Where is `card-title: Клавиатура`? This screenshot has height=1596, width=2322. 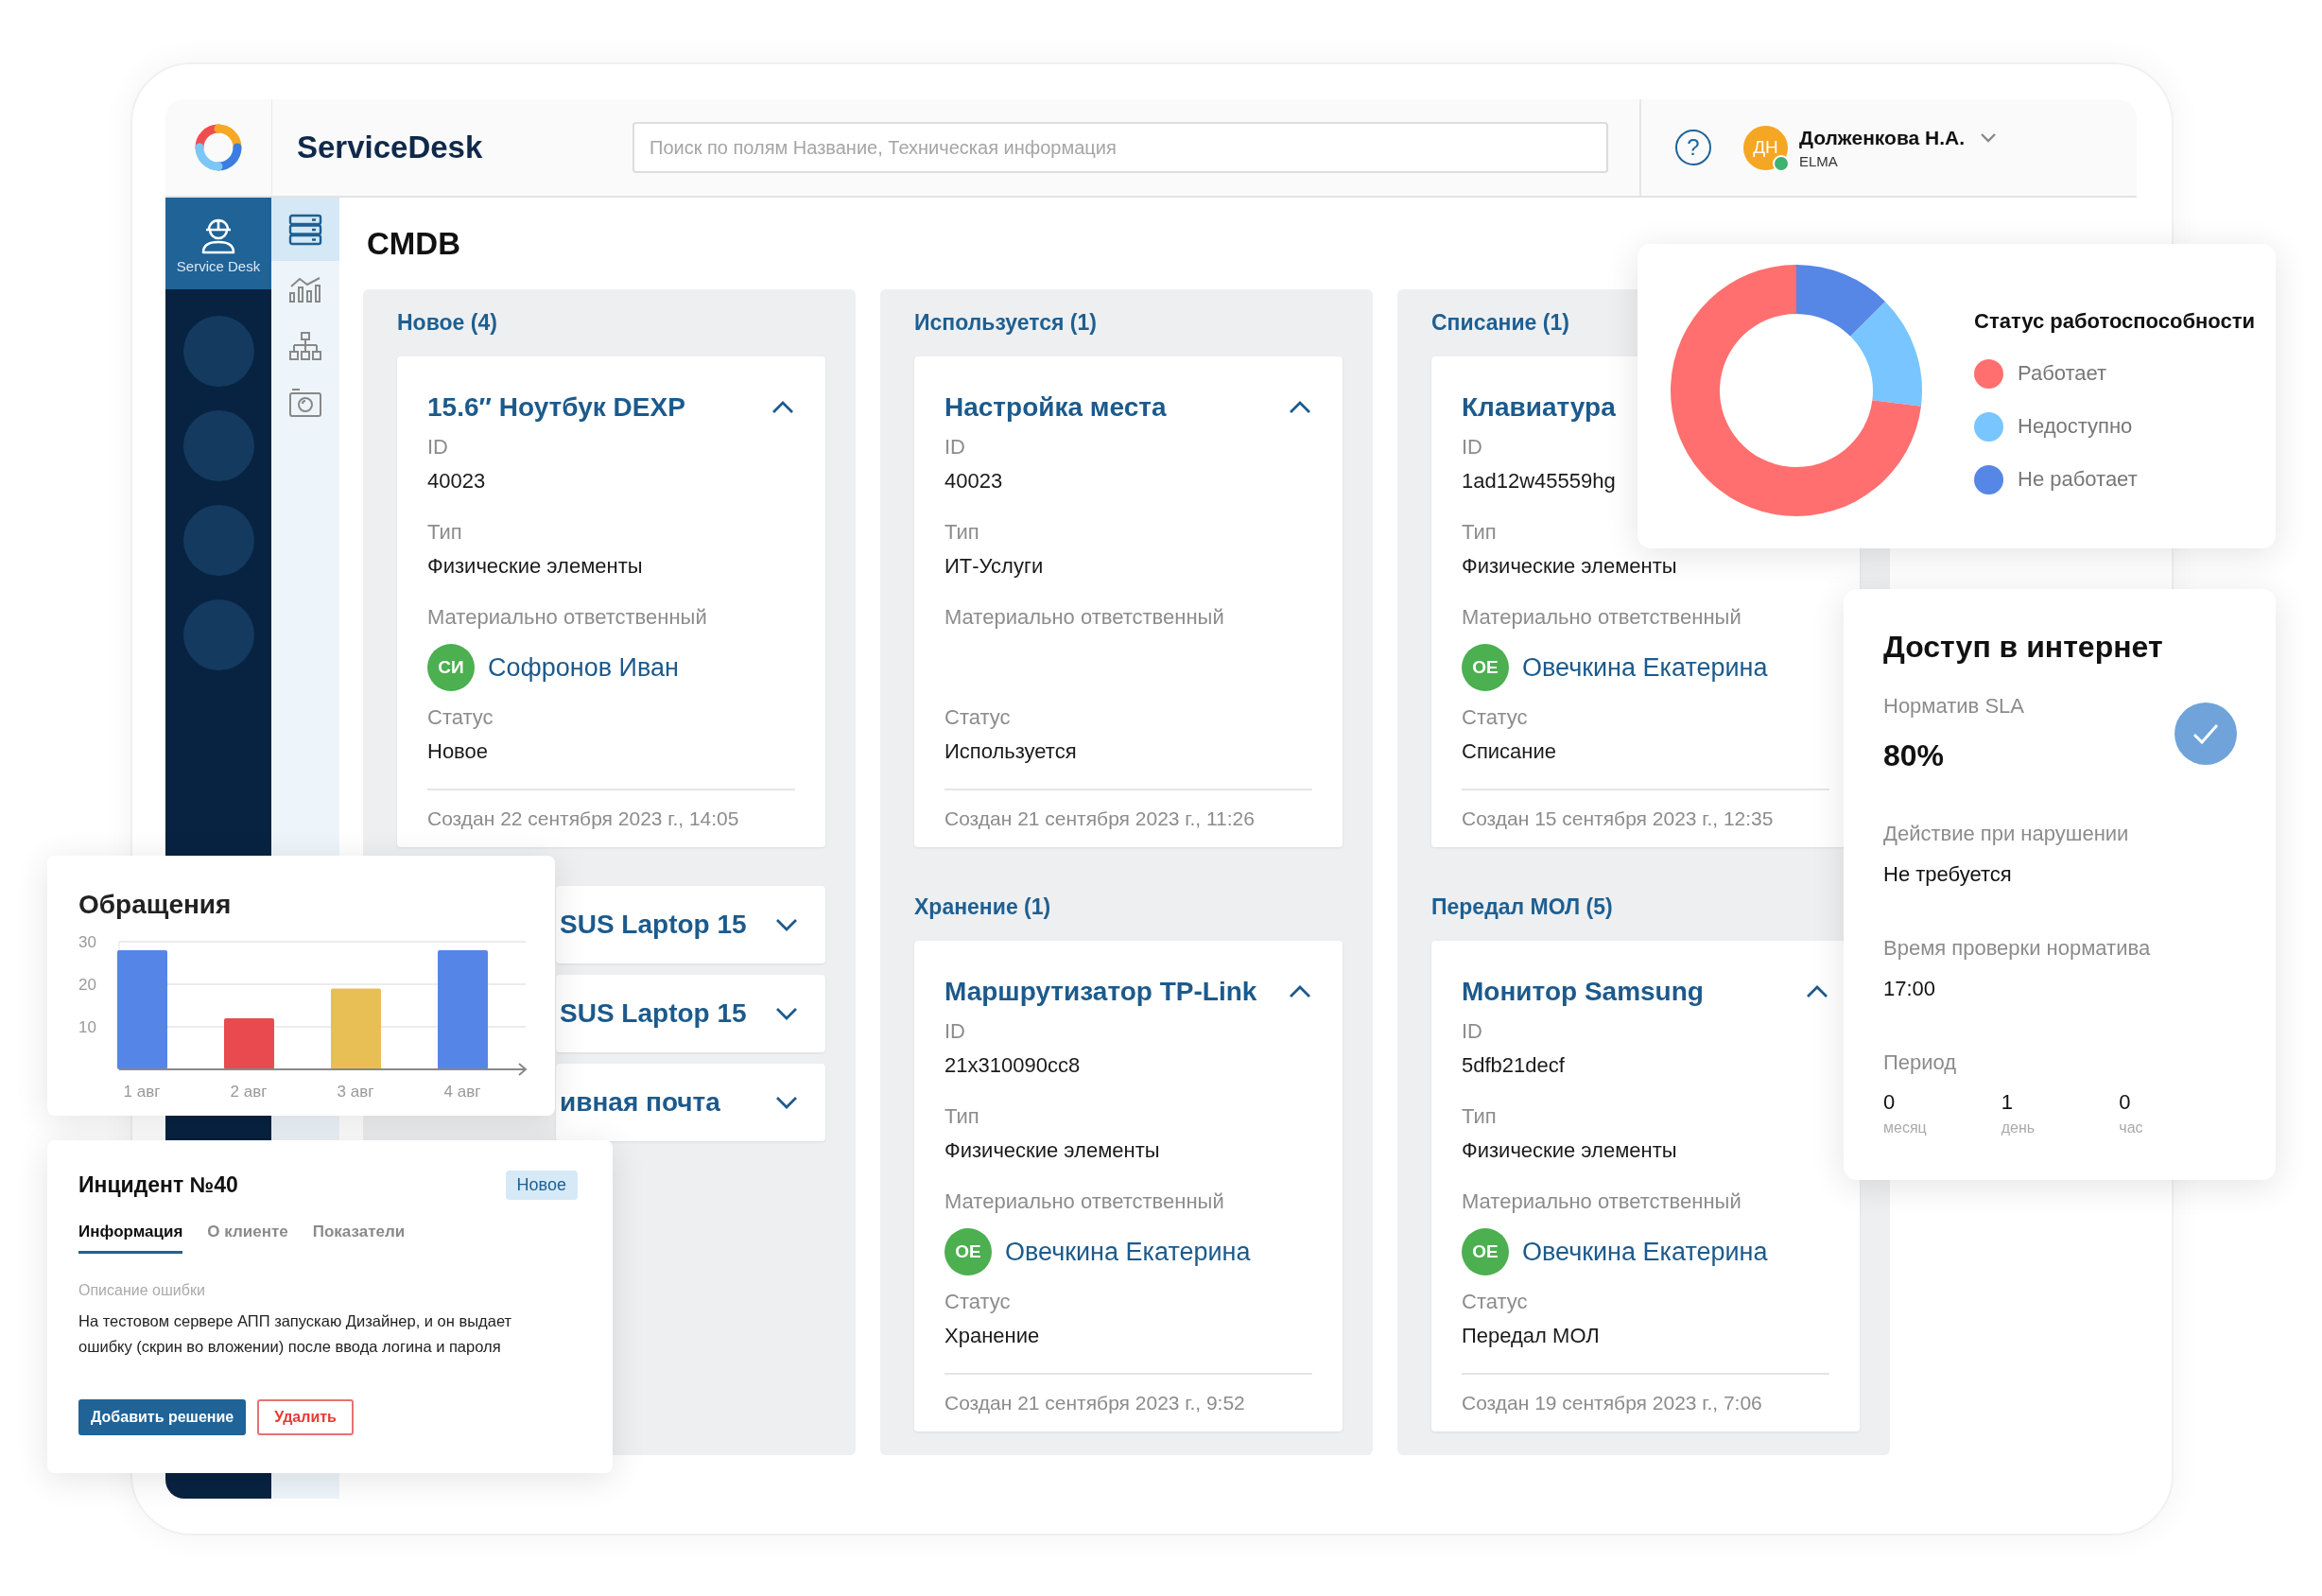 card-title: Клавиатура is located at coordinates (1539, 408).